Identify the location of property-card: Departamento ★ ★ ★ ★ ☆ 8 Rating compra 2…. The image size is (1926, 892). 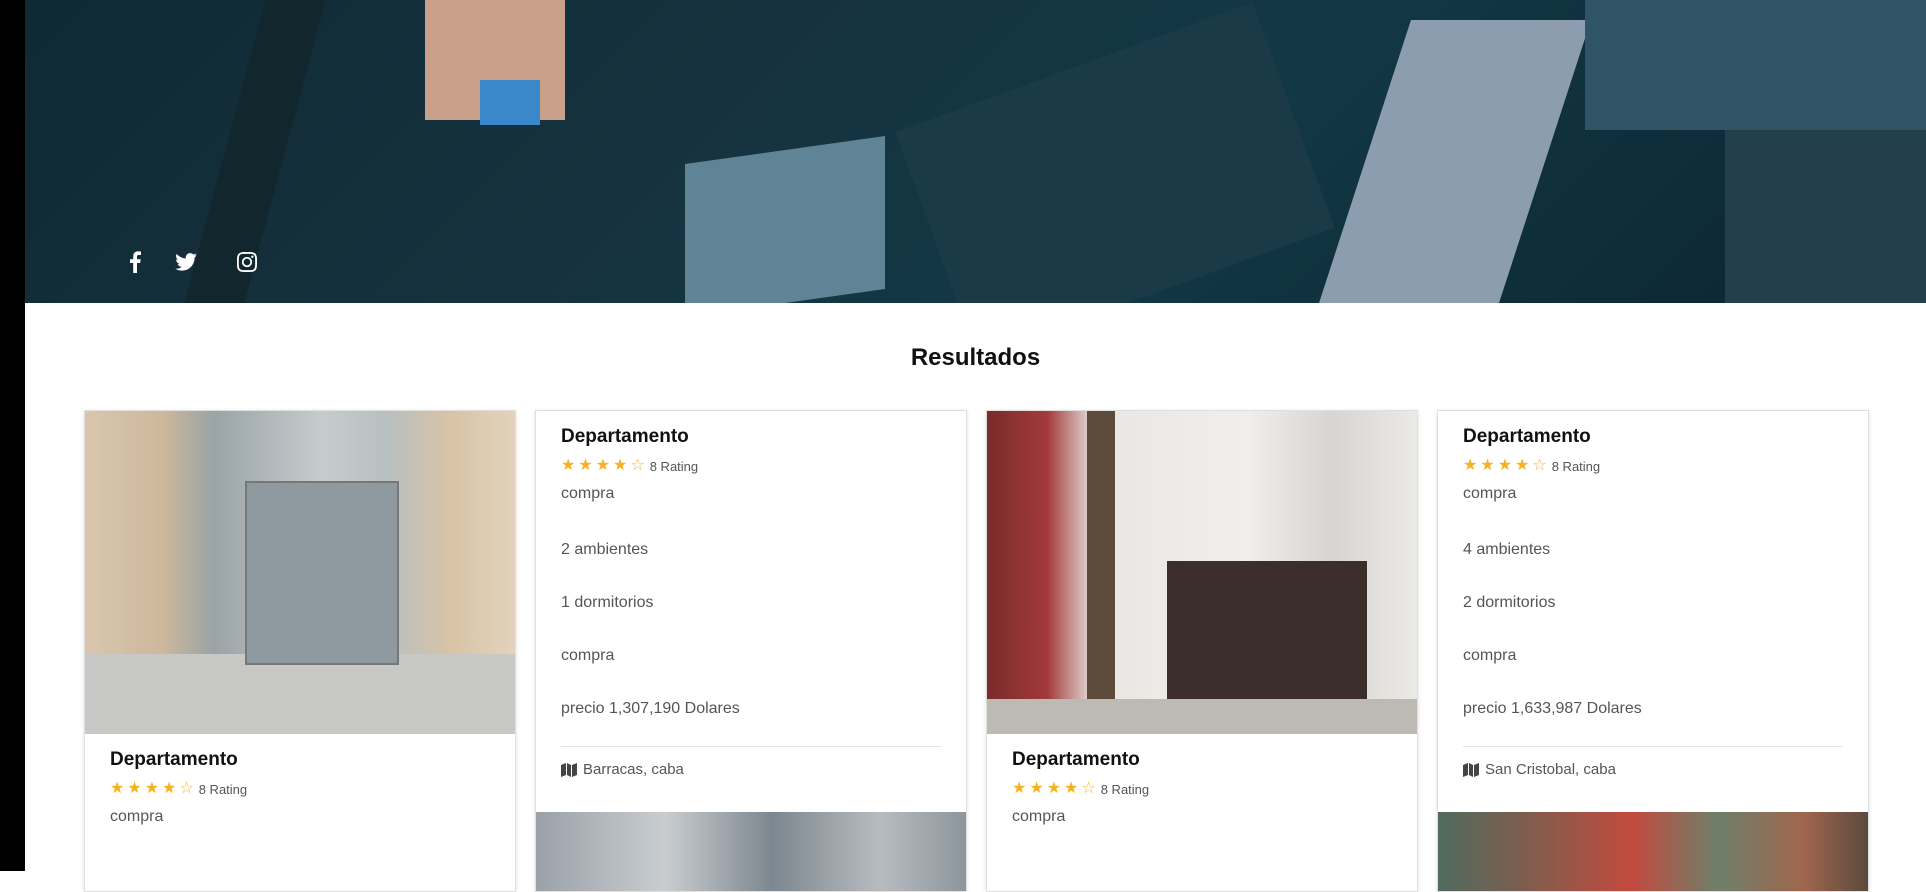
(751, 651).